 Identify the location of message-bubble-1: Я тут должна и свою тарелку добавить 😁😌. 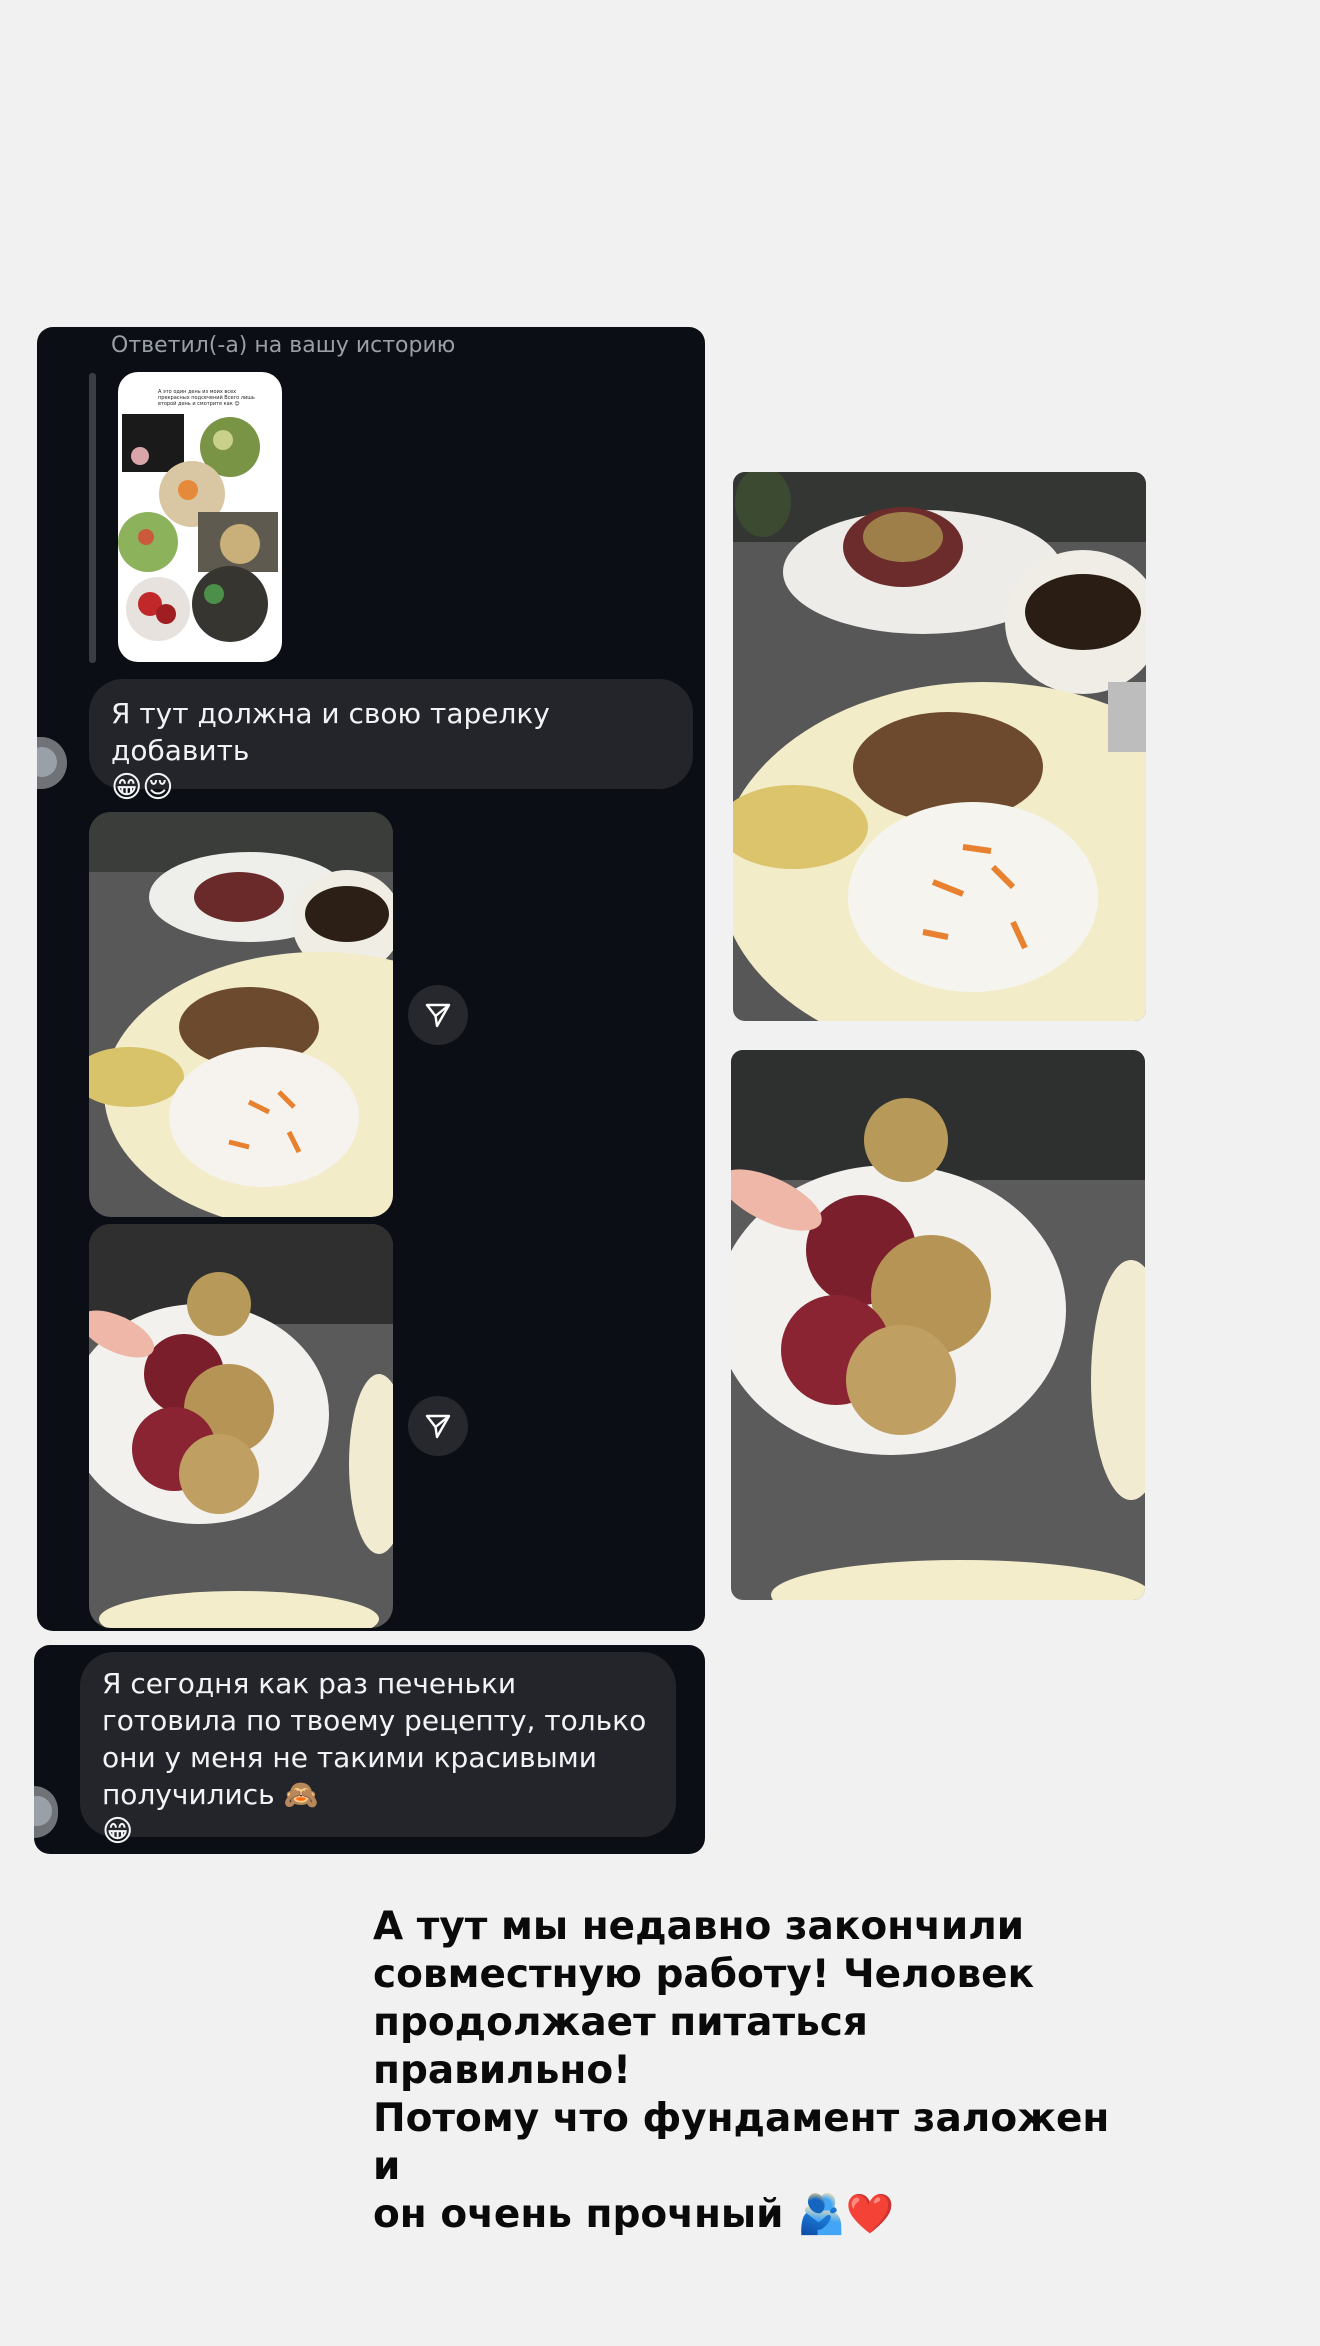
(391, 742).